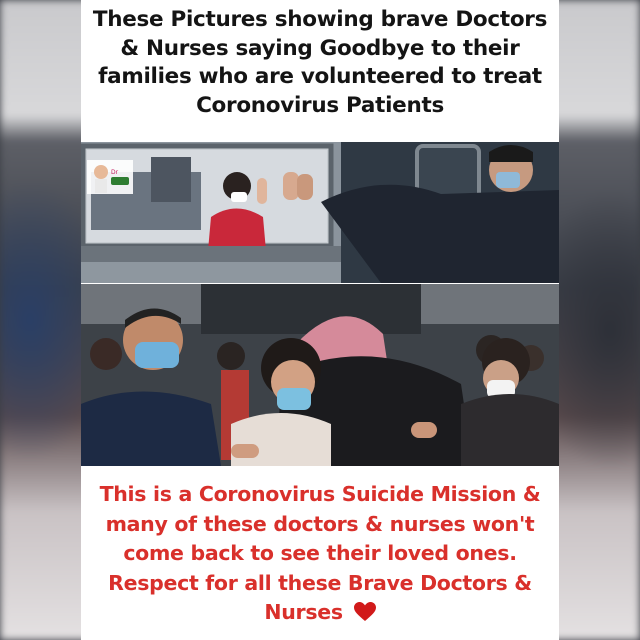 The width and height of the screenshot is (640, 640). I want to click on doctor-sticker: Dr, so click(110, 177).